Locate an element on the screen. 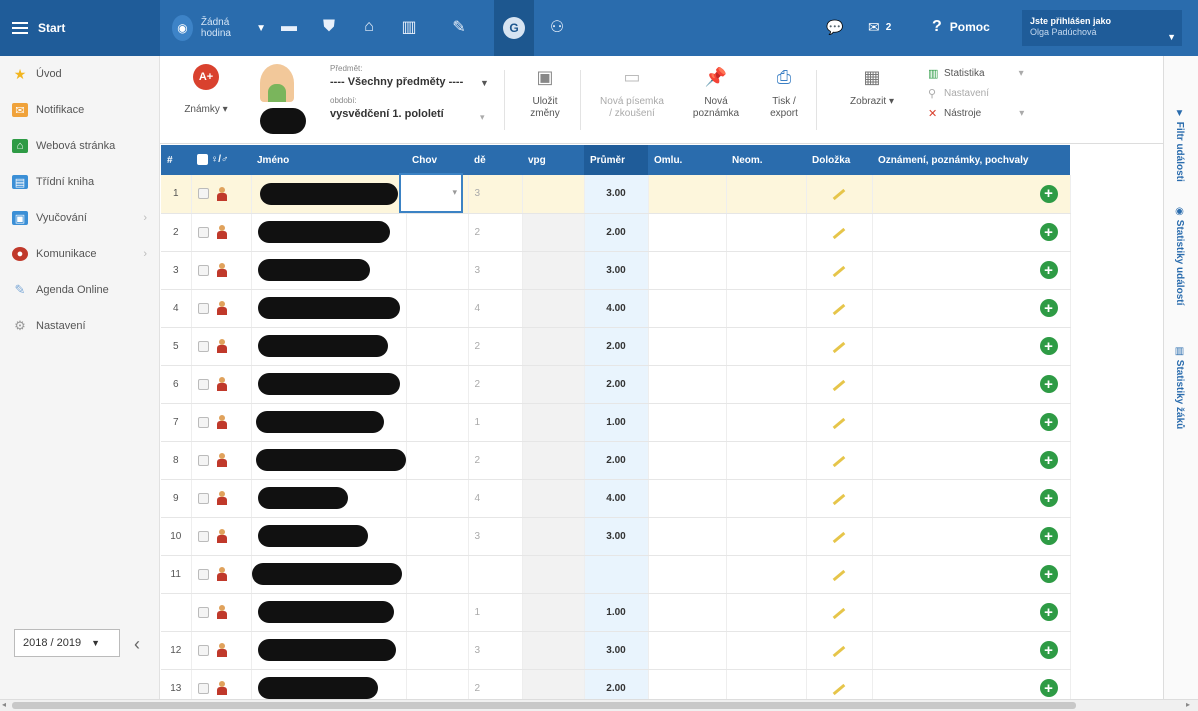 This screenshot has width=1198, height=711. shield-icon: ⛊ is located at coordinates (329, 27).